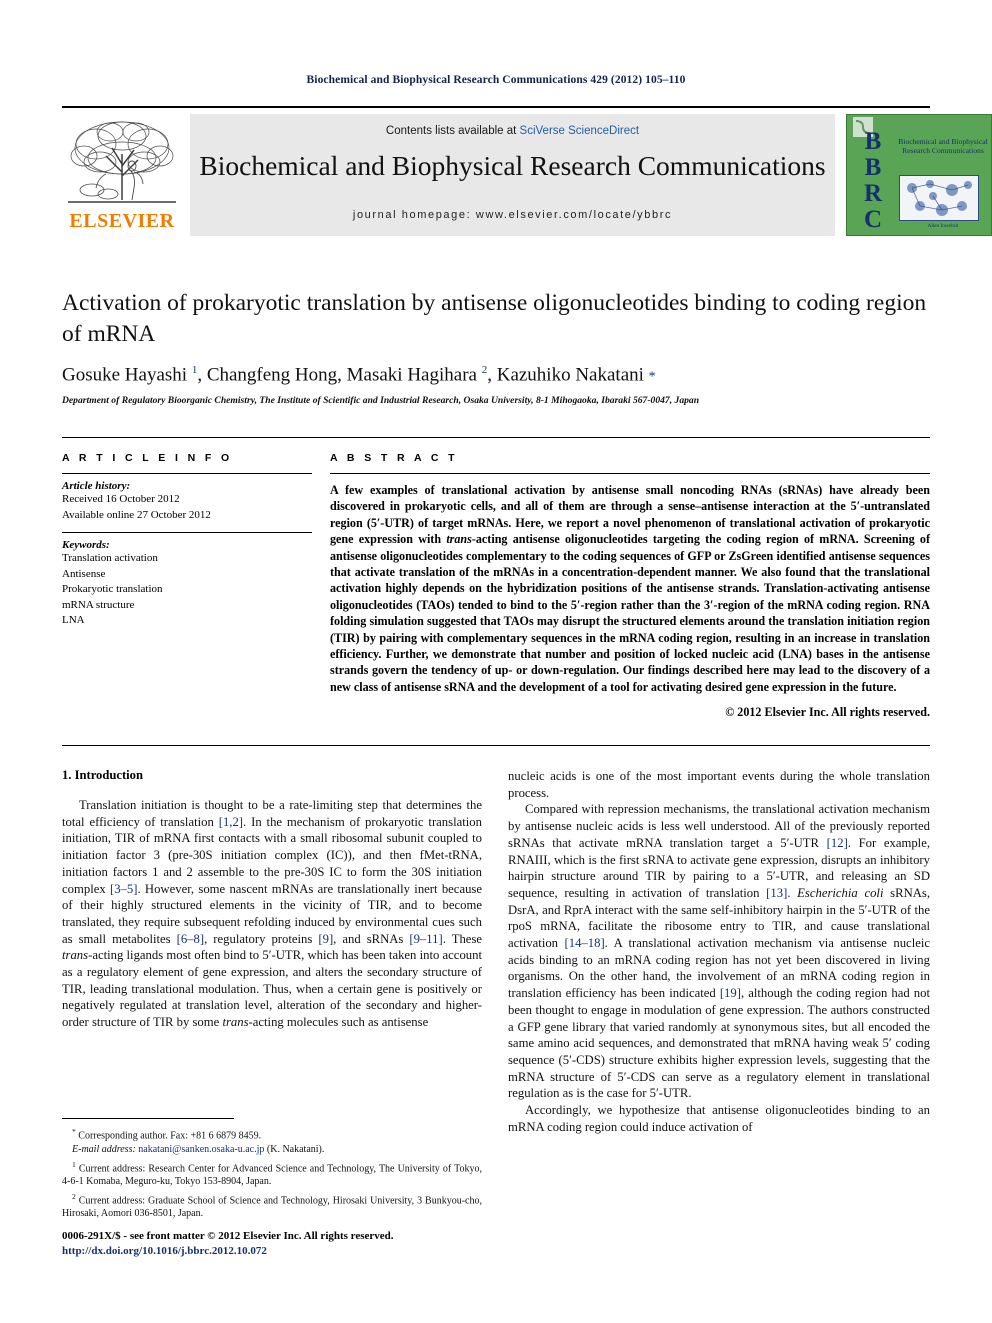 The image size is (992, 1323). Describe the element at coordinates (187, 532) in the screenshot. I see `keywords-divider` at that location.